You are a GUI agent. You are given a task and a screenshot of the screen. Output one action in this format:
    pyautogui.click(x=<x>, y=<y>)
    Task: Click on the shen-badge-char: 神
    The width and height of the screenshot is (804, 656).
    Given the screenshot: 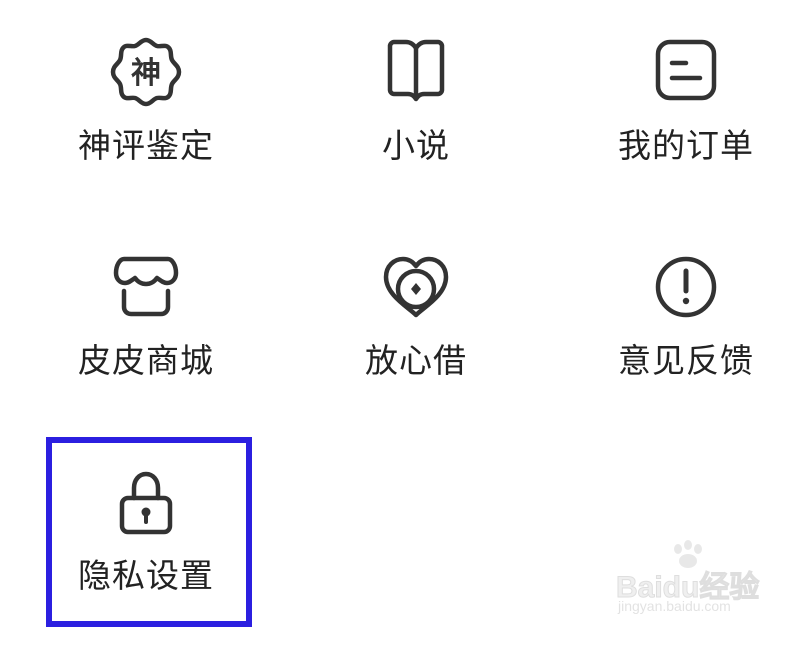 What is the action you would take?
    pyautogui.click(x=146, y=73)
    